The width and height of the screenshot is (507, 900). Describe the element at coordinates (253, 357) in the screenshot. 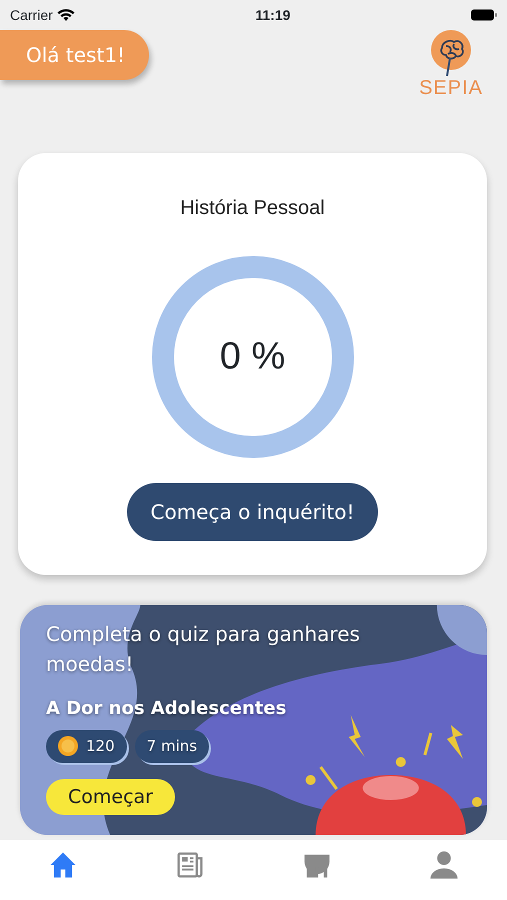

I see `progress-percentage: 0 %` at that location.